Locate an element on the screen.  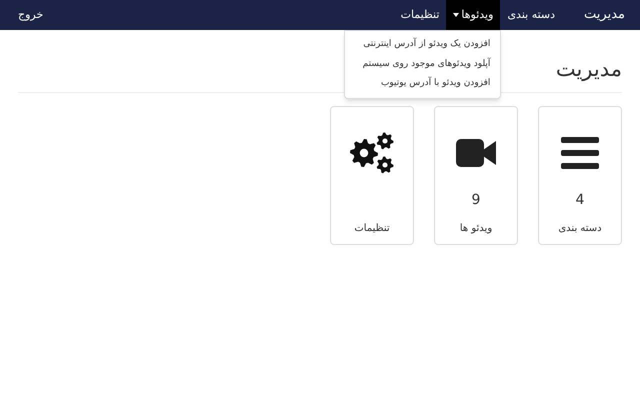
menu-icon is located at coordinates (580, 152).